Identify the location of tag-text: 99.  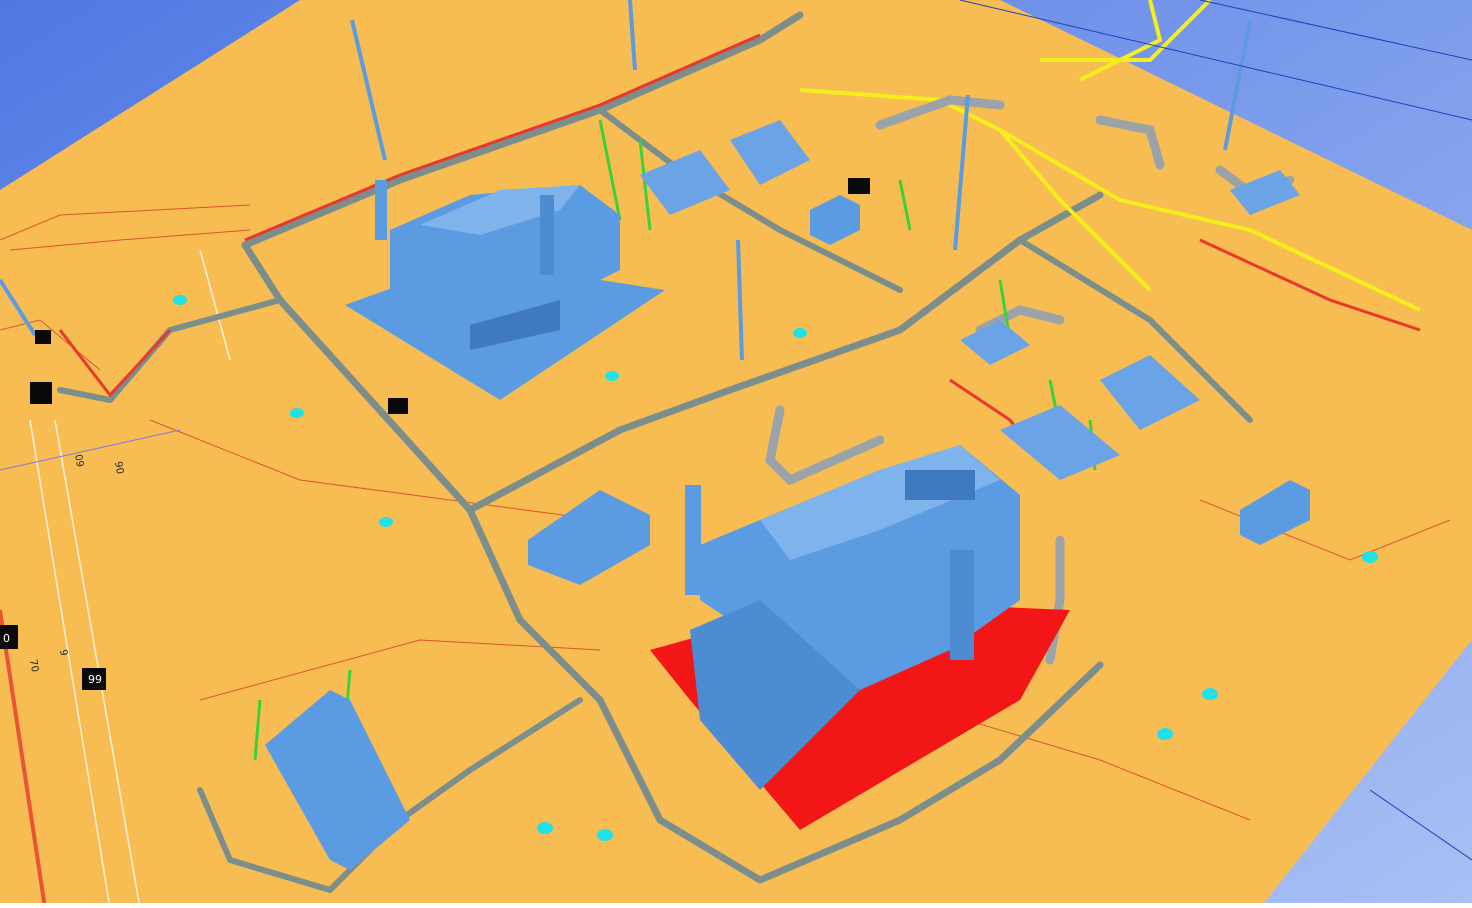
(95, 679).